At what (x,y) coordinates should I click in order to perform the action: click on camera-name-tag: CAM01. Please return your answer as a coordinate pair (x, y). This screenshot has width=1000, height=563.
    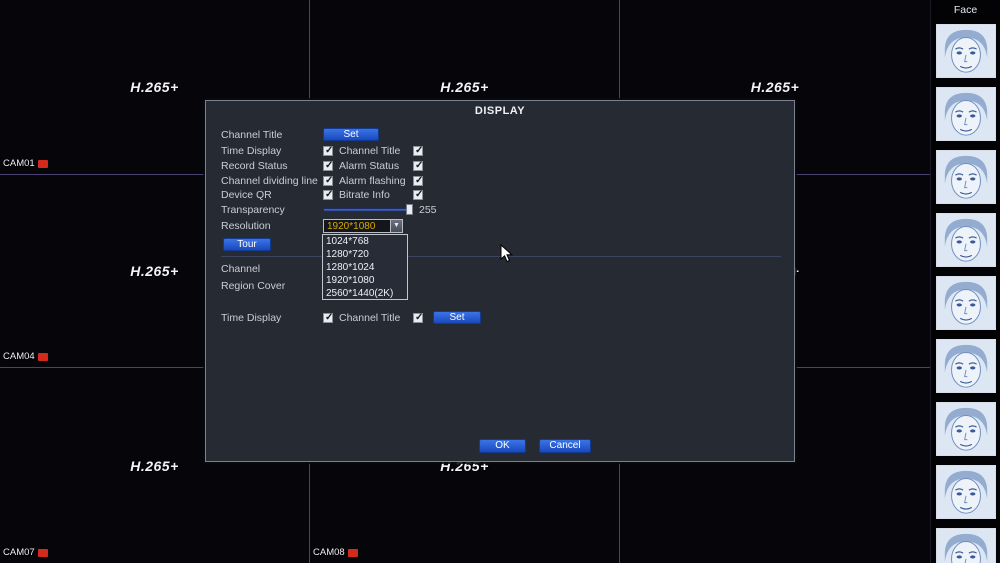
    Looking at the image, I should click on (25, 163).